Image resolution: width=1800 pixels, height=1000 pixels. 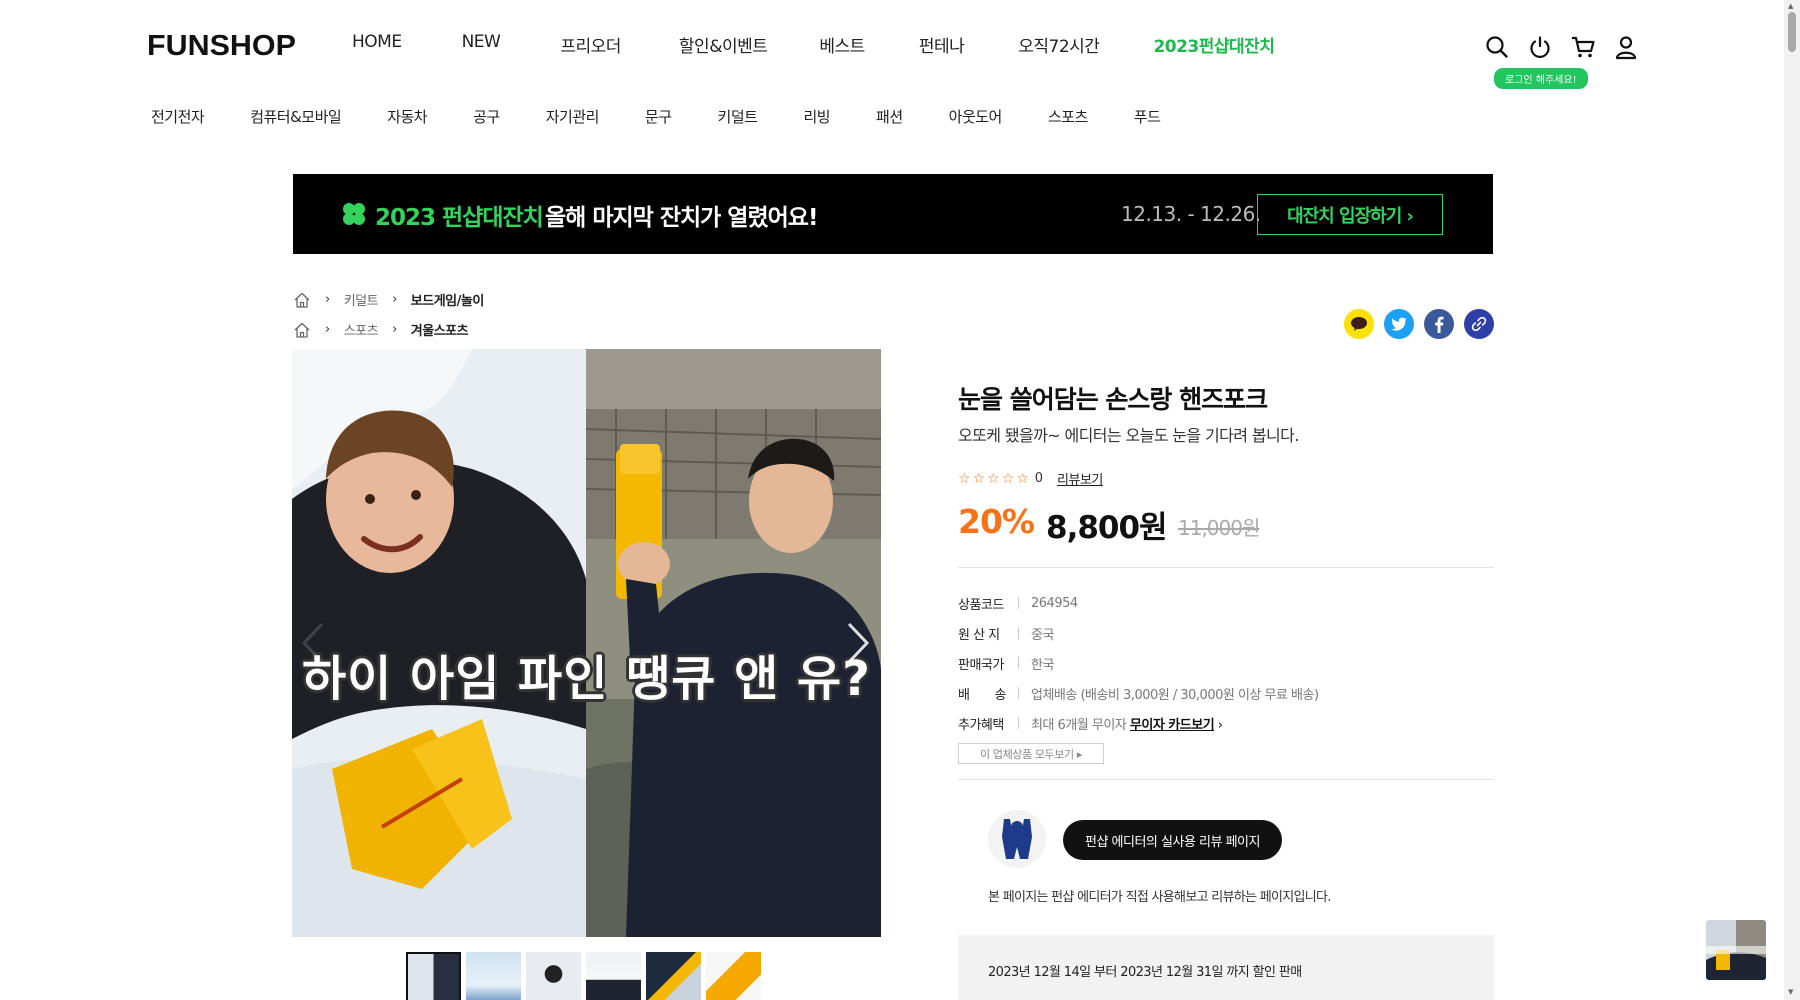 What do you see at coordinates (1214, 44) in the screenshot?
I see `nav-2023-festival: 2023펀샵대잔치` at bounding box center [1214, 44].